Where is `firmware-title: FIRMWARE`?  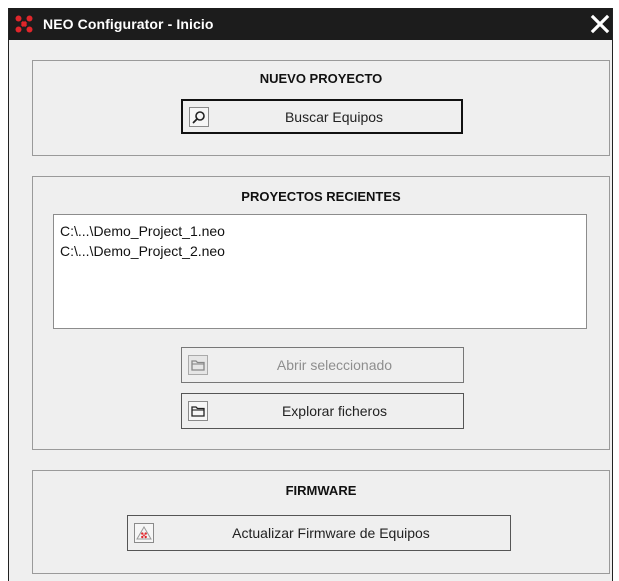
firmware-title: FIRMWARE is located at coordinates (321, 490).